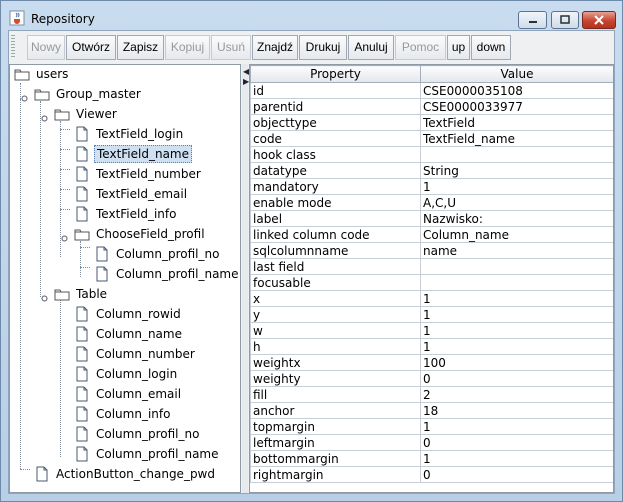 The width and height of the screenshot is (623, 502). What do you see at coordinates (140, 134) in the screenshot?
I see `tree-node-label: TextField_login` at bounding box center [140, 134].